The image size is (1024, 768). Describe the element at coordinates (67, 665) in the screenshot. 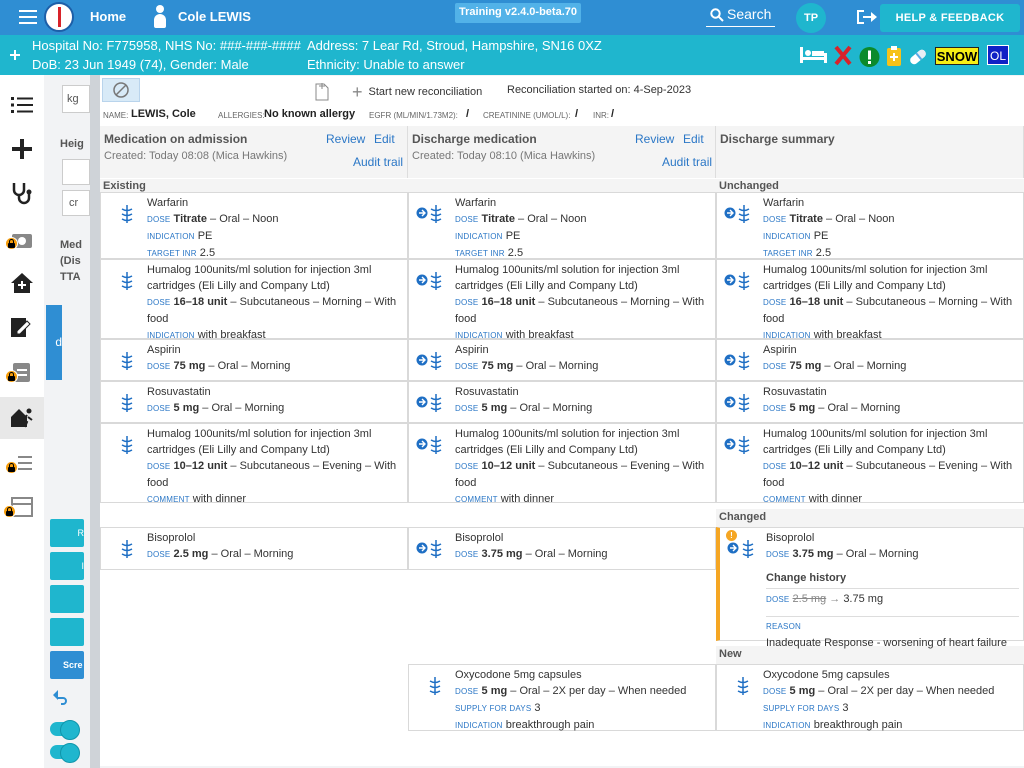

I see `screen-button: Scre` at that location.